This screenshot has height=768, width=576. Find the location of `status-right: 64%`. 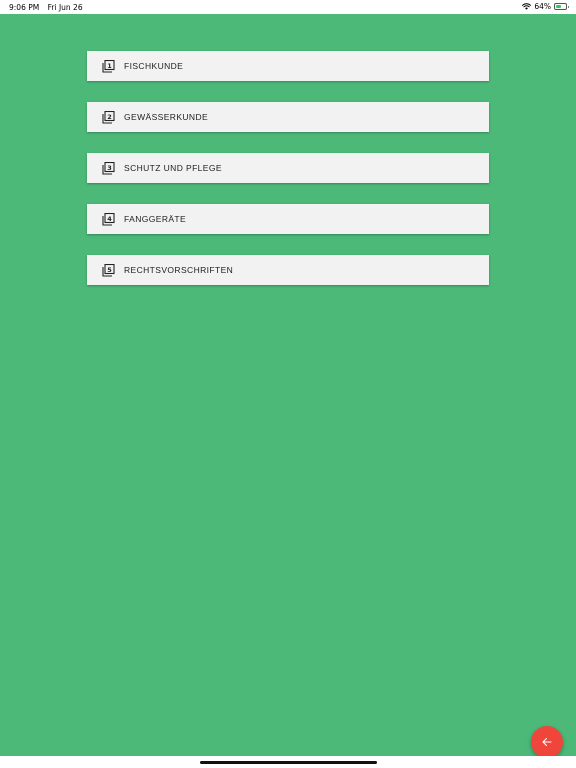

status-right: 64% is located at coordinates (545, 6).